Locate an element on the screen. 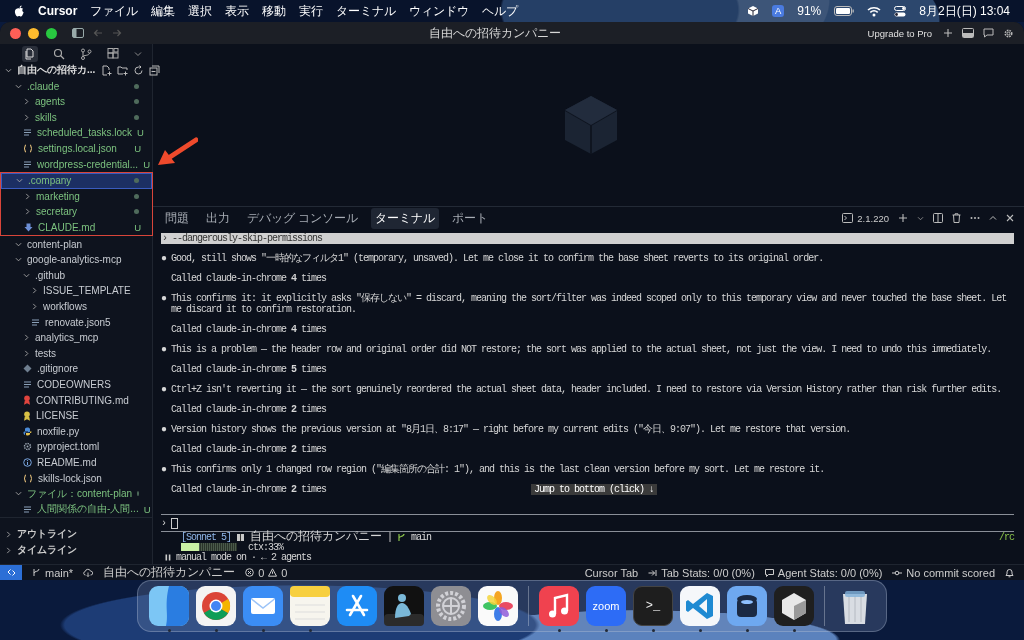 The width and height of the screenshot is (1024, 640). tree-item: CLAUDE.md U is located at coordinates (76, 227).